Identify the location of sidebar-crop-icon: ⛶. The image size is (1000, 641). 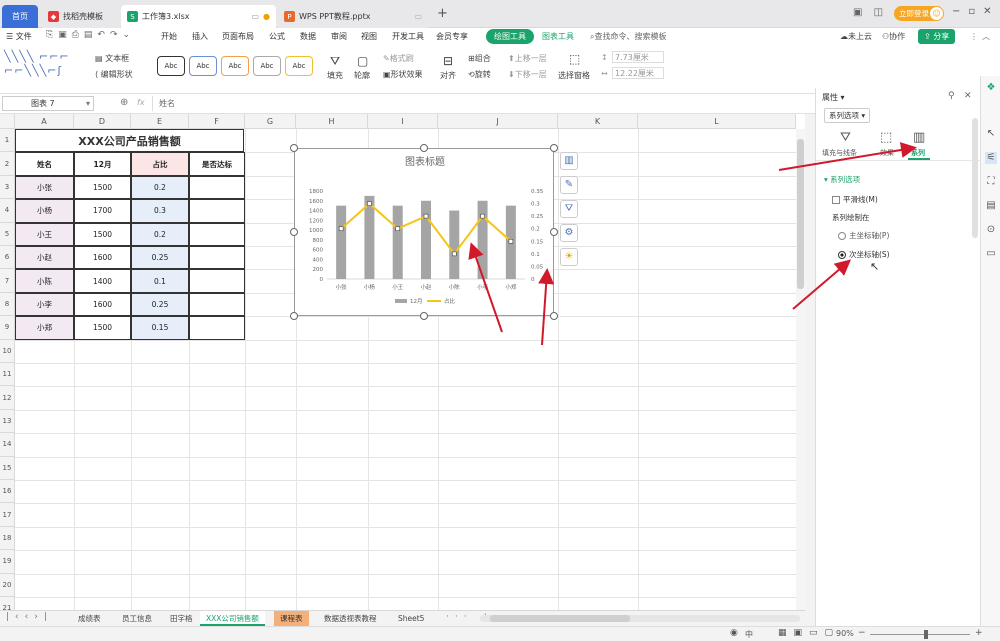
(991, 182).